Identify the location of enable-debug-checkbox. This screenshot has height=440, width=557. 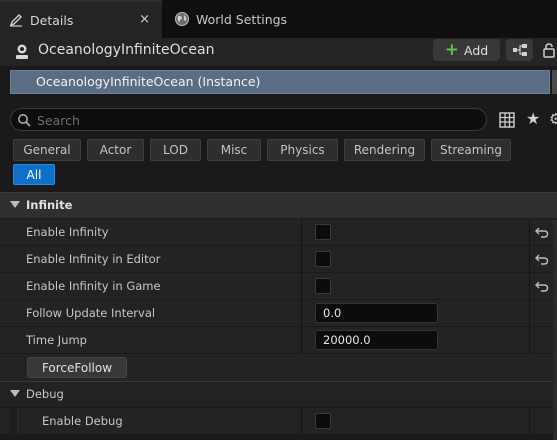
(323, 421).